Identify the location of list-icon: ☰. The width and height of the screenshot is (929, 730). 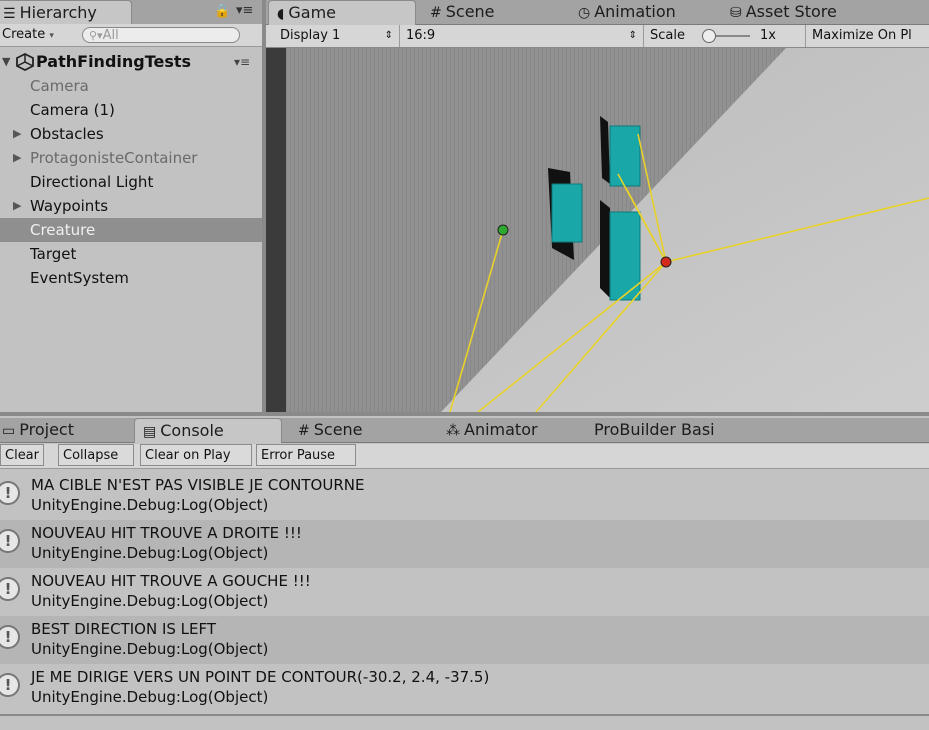
(9, 14).